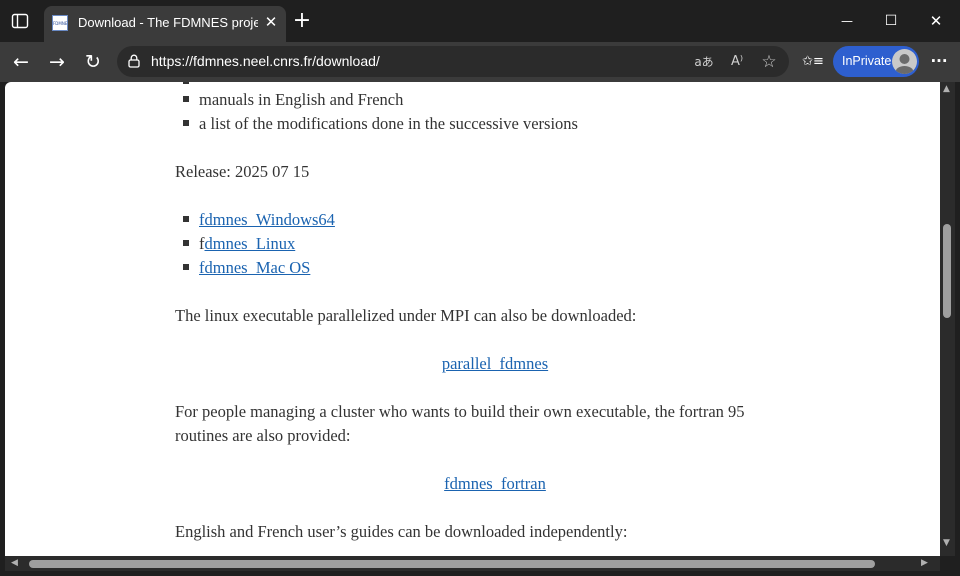  Describe the element at coordinates (813, 62) in the screenshot. I see `favorites-collection-icon: ✩≡` at that location.